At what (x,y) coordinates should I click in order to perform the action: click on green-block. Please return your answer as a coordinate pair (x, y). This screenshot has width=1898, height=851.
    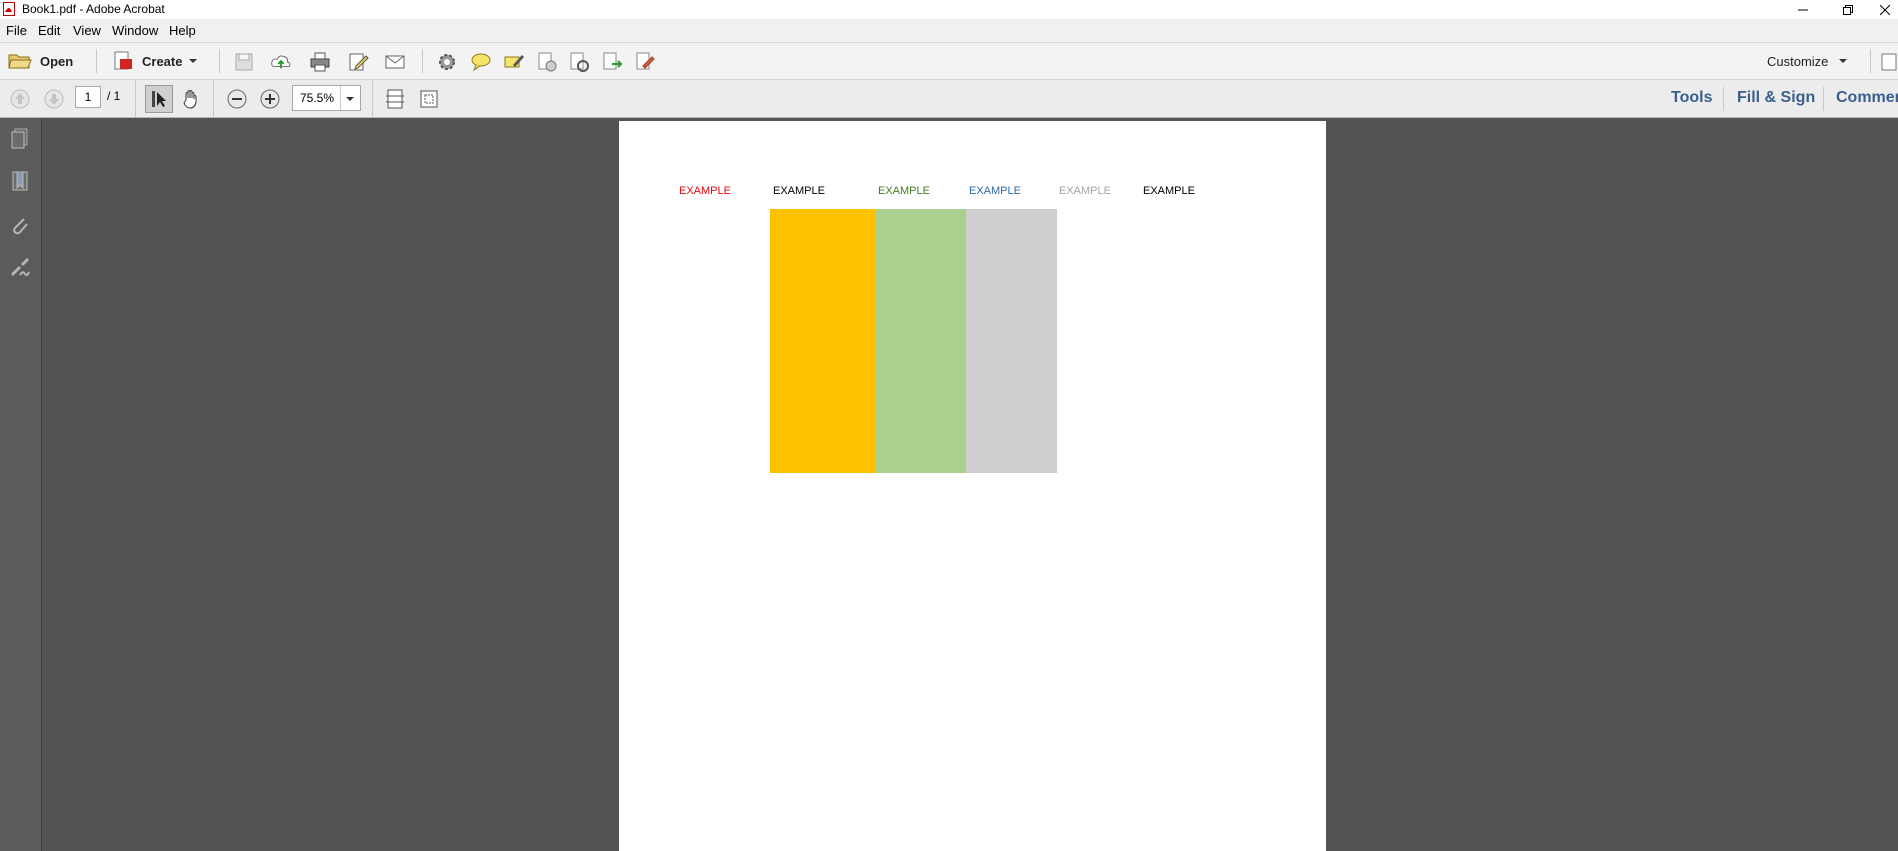
    Looking at the image, I should click on (920, 341).